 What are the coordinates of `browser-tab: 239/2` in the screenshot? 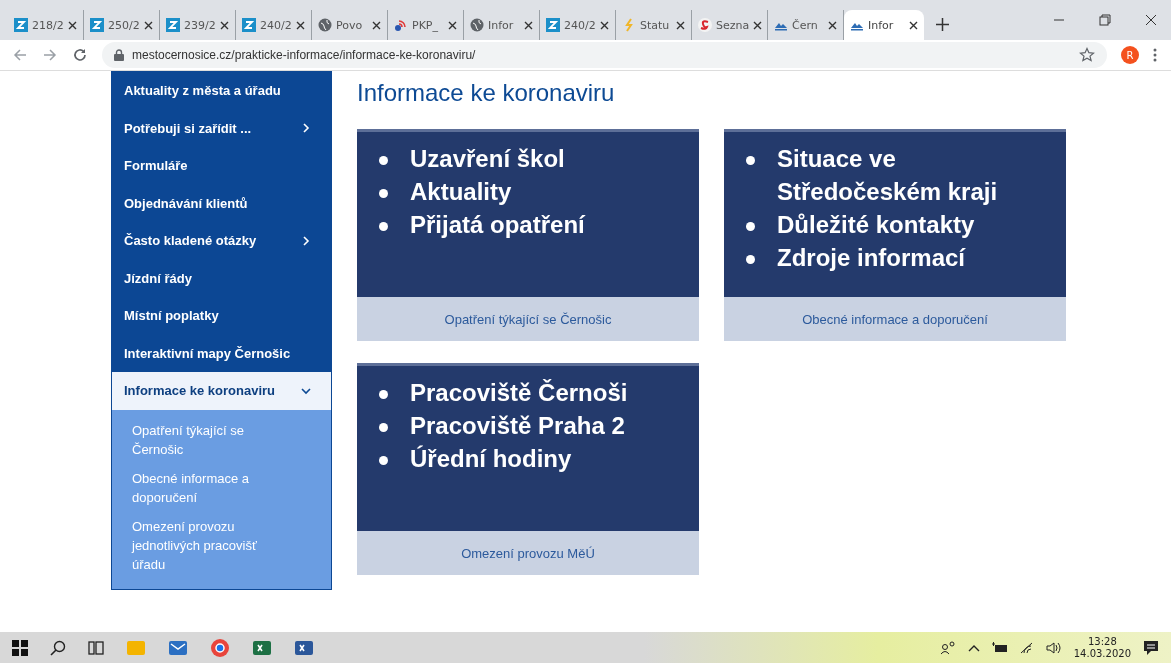 It's located at (198, 25).